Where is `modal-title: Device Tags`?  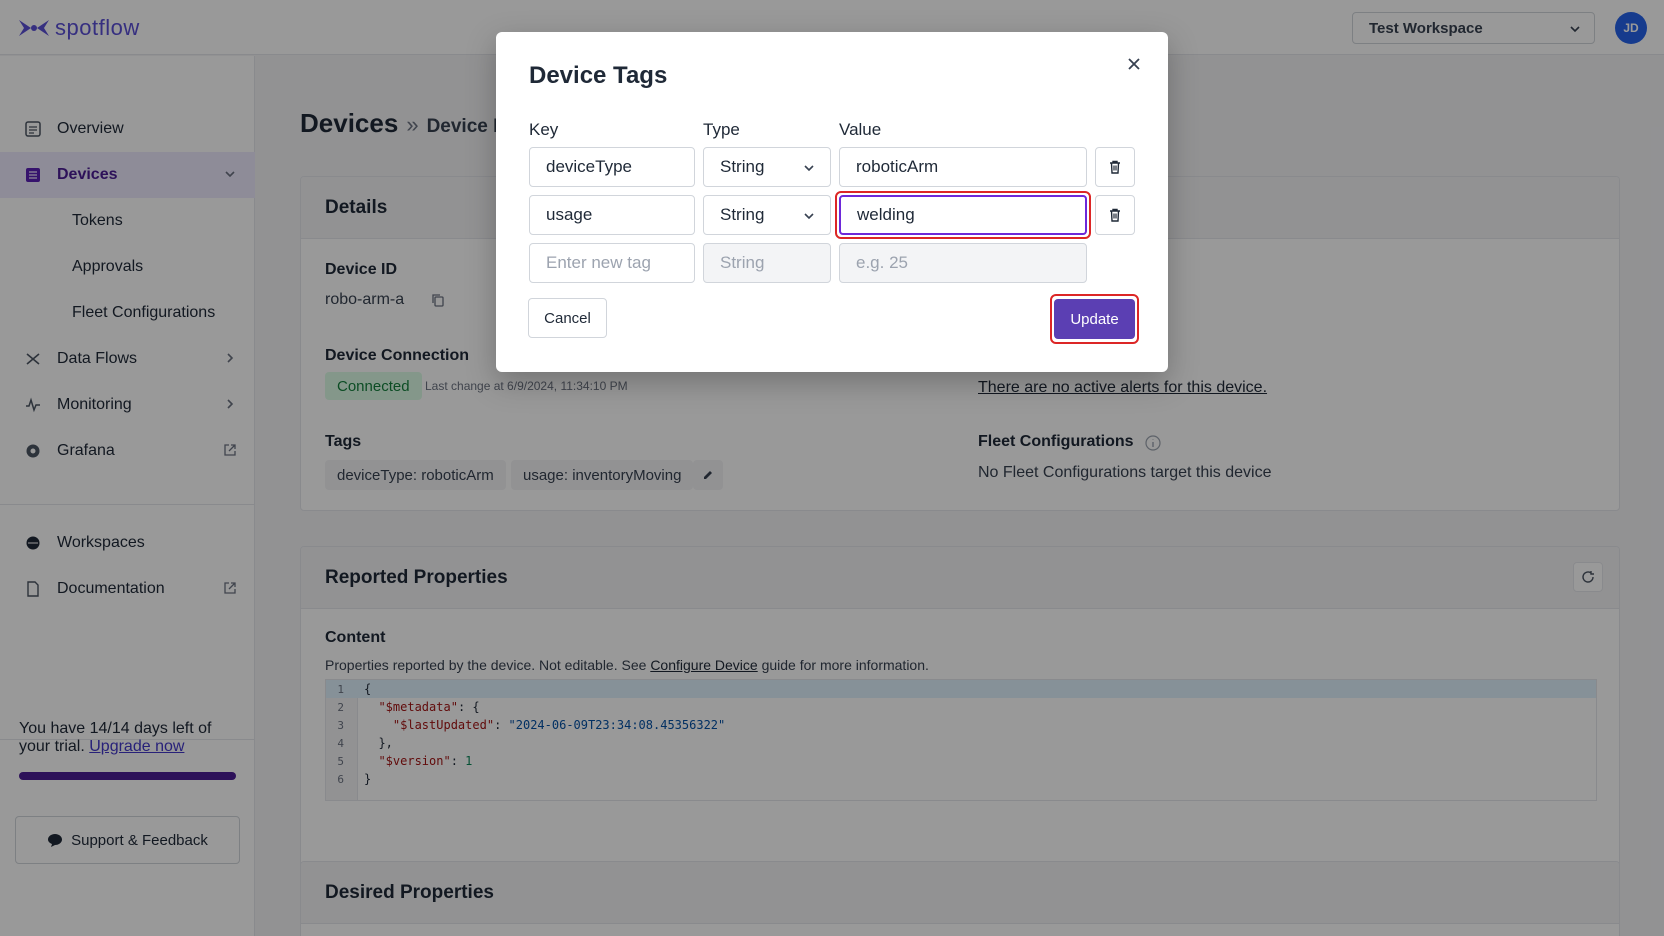 modal-title: Device Tags is located at coordinates (598, 75).